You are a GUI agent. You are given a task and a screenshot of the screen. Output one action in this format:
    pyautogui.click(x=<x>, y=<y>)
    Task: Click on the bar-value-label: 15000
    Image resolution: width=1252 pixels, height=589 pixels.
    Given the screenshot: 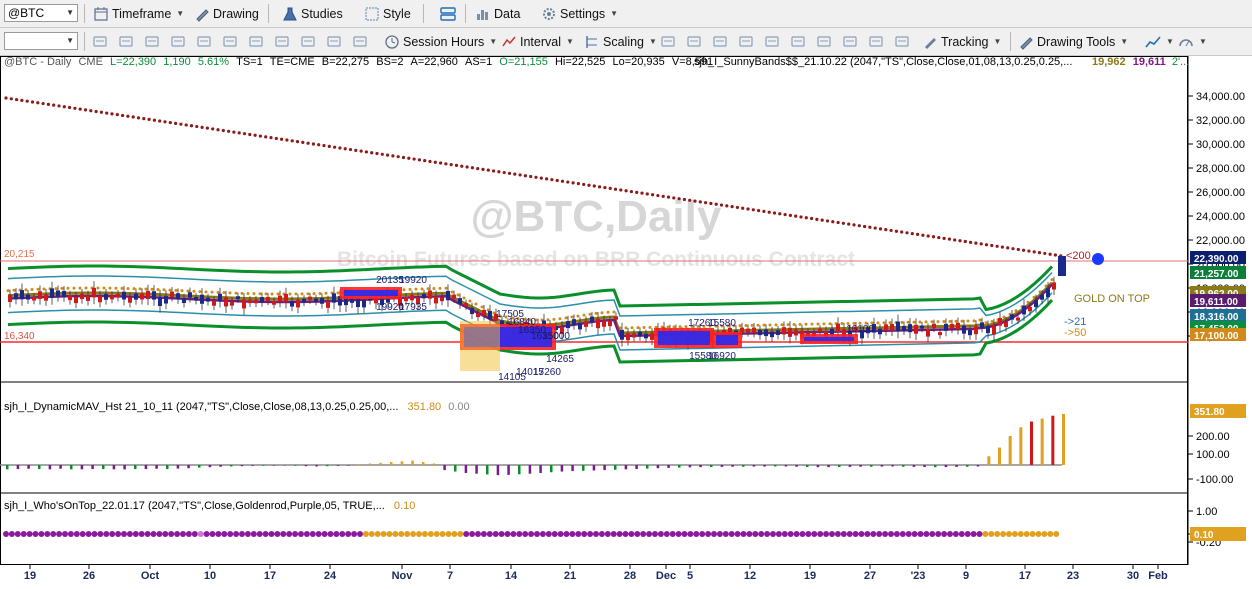 What is the action you would take?
    pyautogui.click(x=556, y=336)
    